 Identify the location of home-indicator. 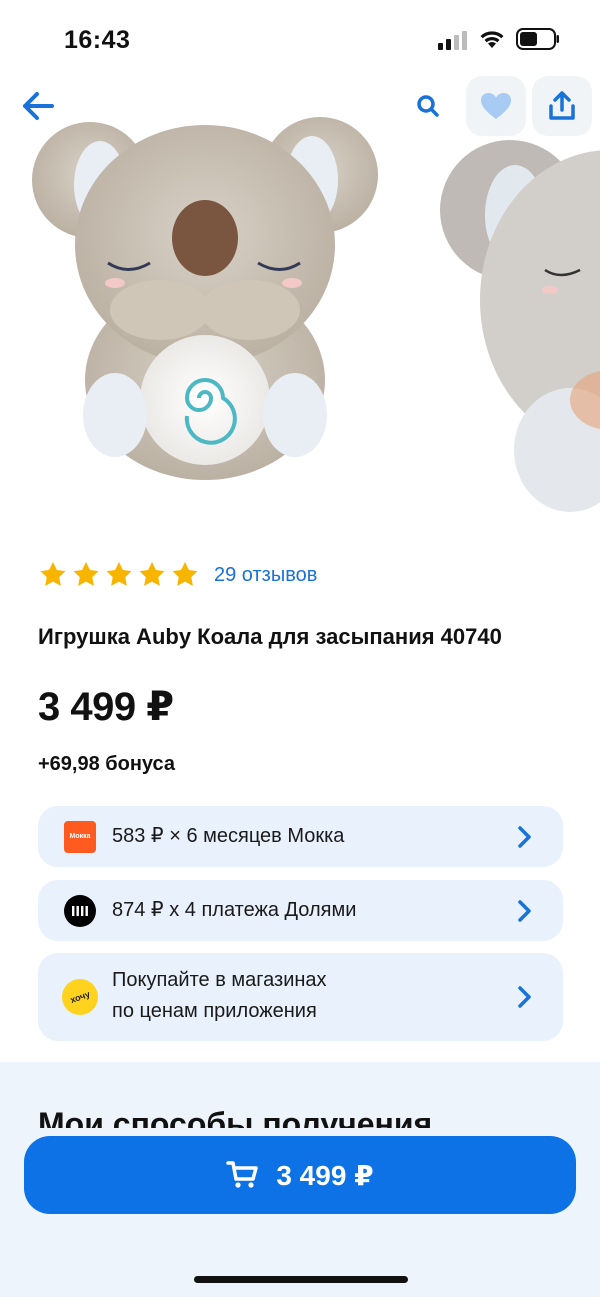
(301, 1279).